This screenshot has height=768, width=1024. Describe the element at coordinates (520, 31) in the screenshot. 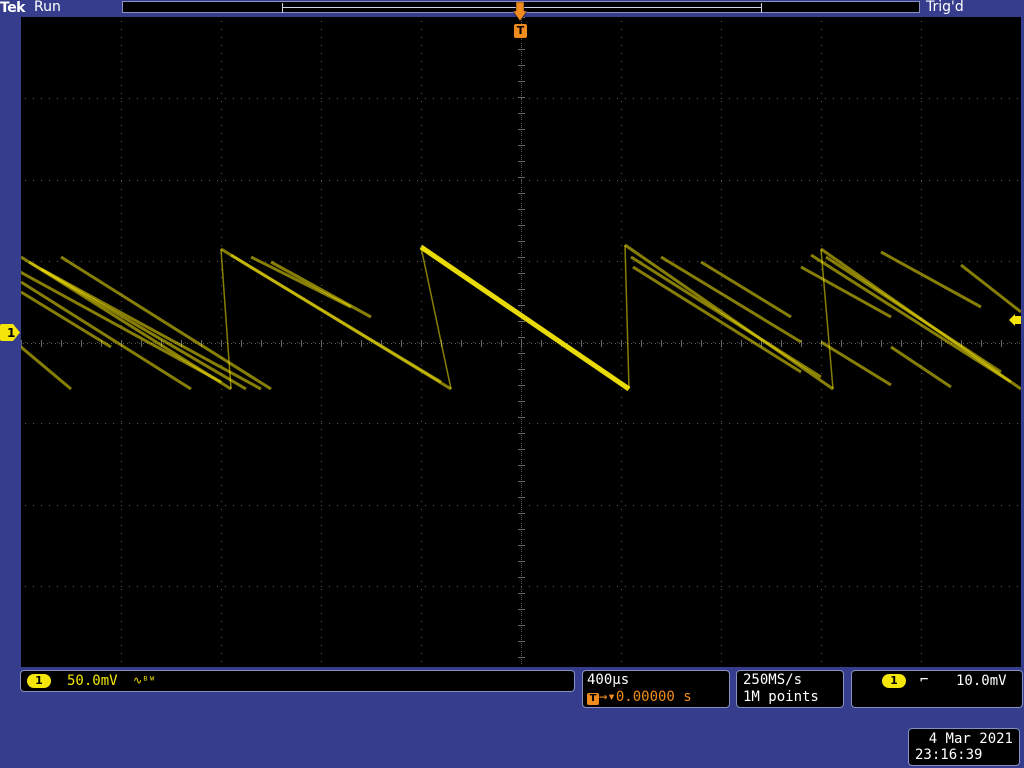

I see `trigger-marker: T` at that location.